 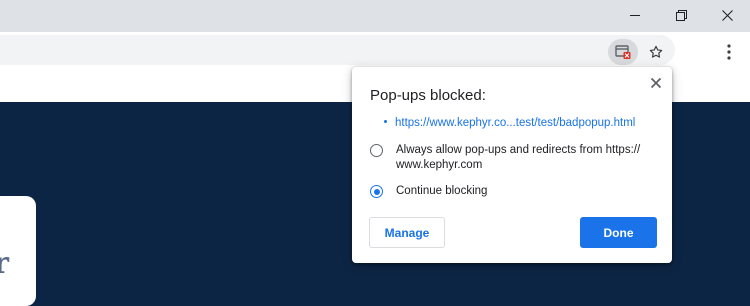 I want to click on browser-menu-button, so click(x=729, y=52).